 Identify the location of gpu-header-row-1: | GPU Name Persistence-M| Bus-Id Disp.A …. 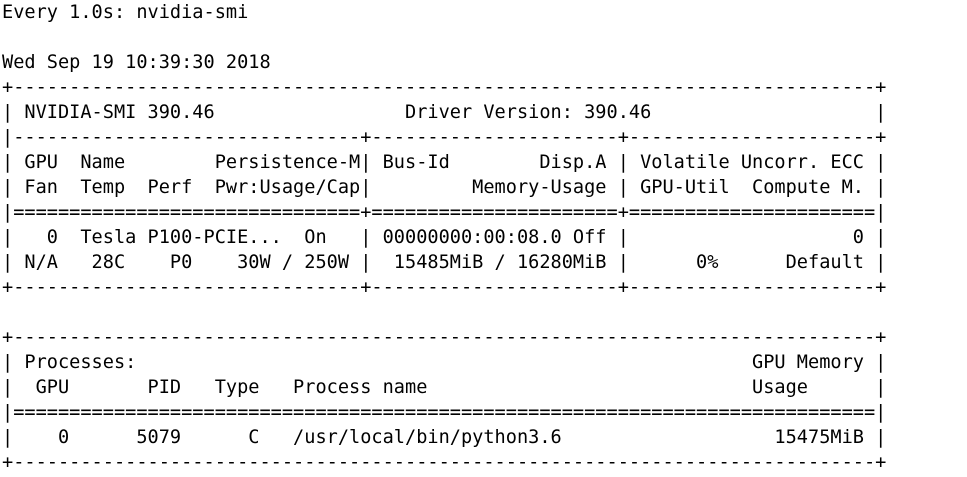
(444, 162).